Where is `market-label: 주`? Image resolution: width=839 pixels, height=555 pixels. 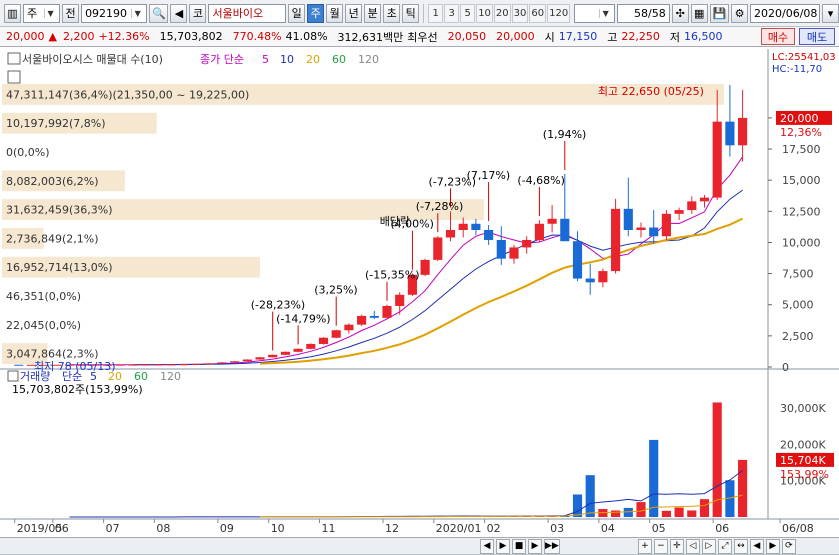 market-label: 주 is located at coordinates (32, 13).